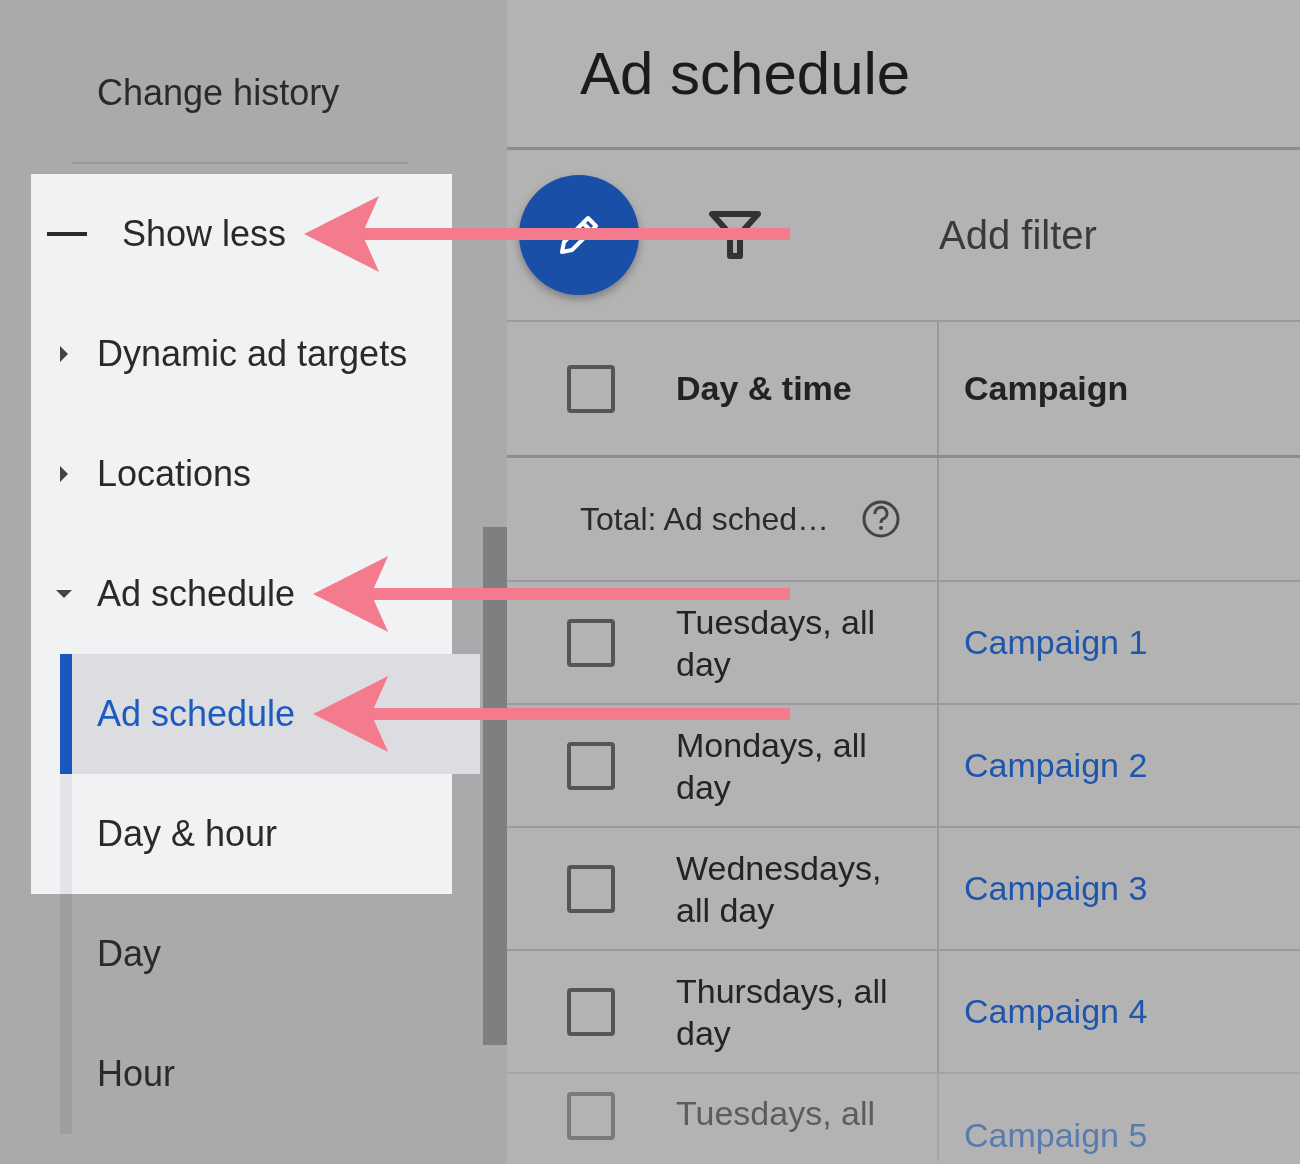 This screenshot has width=1300, height=1164. What do you see at coordinates (1018, 235) in the screenshot?
I see `add-filter-button: Add filter` at bounding box center [1018, 235].